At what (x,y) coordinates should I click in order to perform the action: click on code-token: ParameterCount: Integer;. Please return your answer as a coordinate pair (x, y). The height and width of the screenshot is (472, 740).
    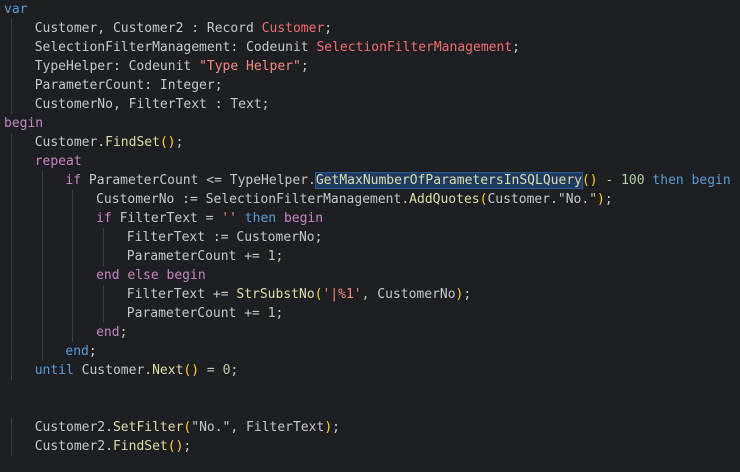
    Looking at the image, I should click on (128, 85).